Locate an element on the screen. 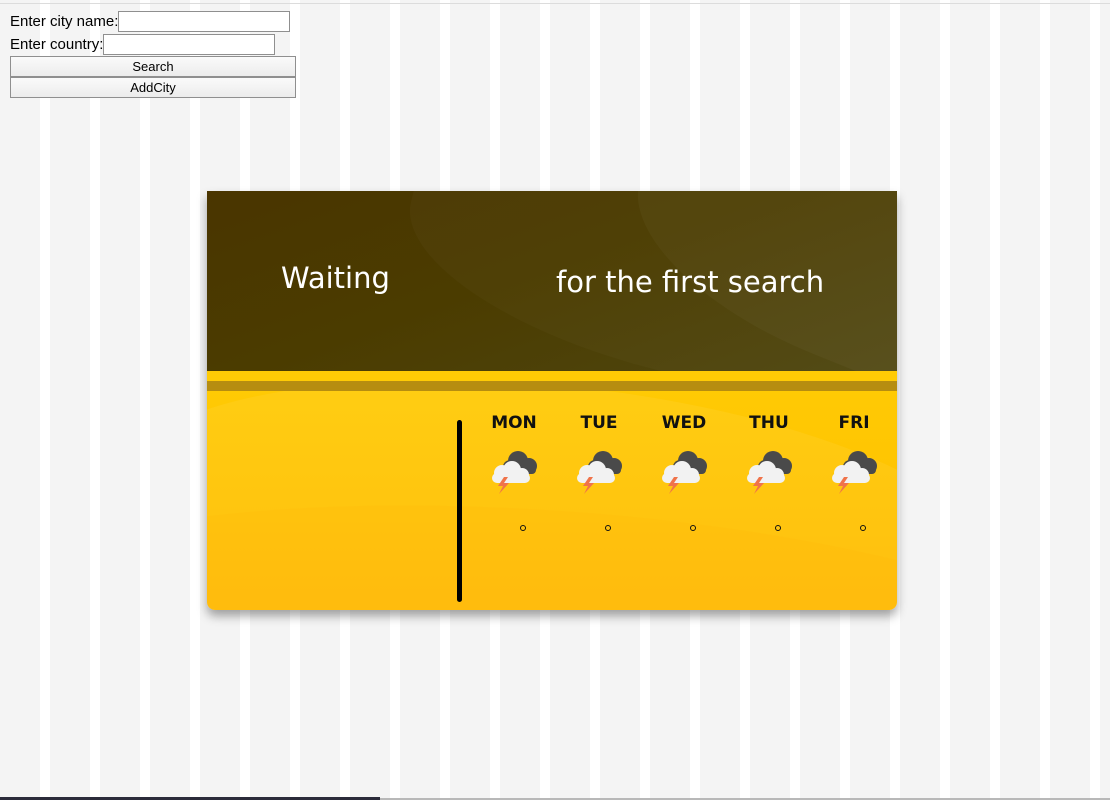 This screenshot has width=1110, height=800. forecast-day-label: MON is located at coordinates (514, 423).